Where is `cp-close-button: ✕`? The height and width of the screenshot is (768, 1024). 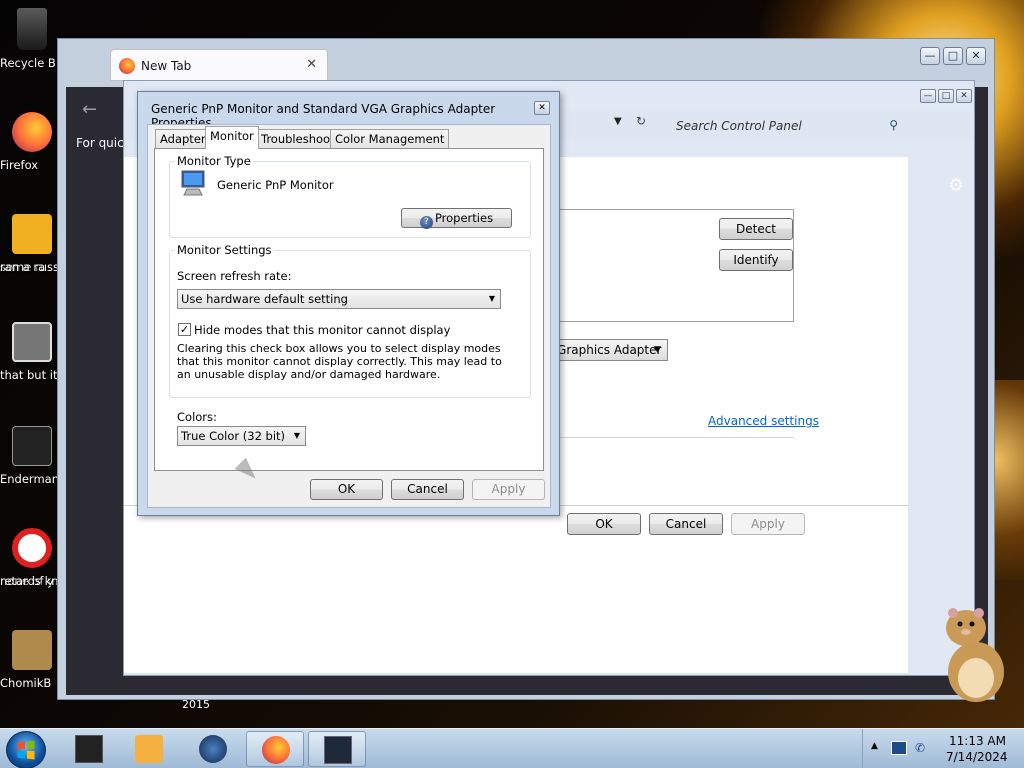 cp-close-button: ✕ is located at coordinates (964, 96).